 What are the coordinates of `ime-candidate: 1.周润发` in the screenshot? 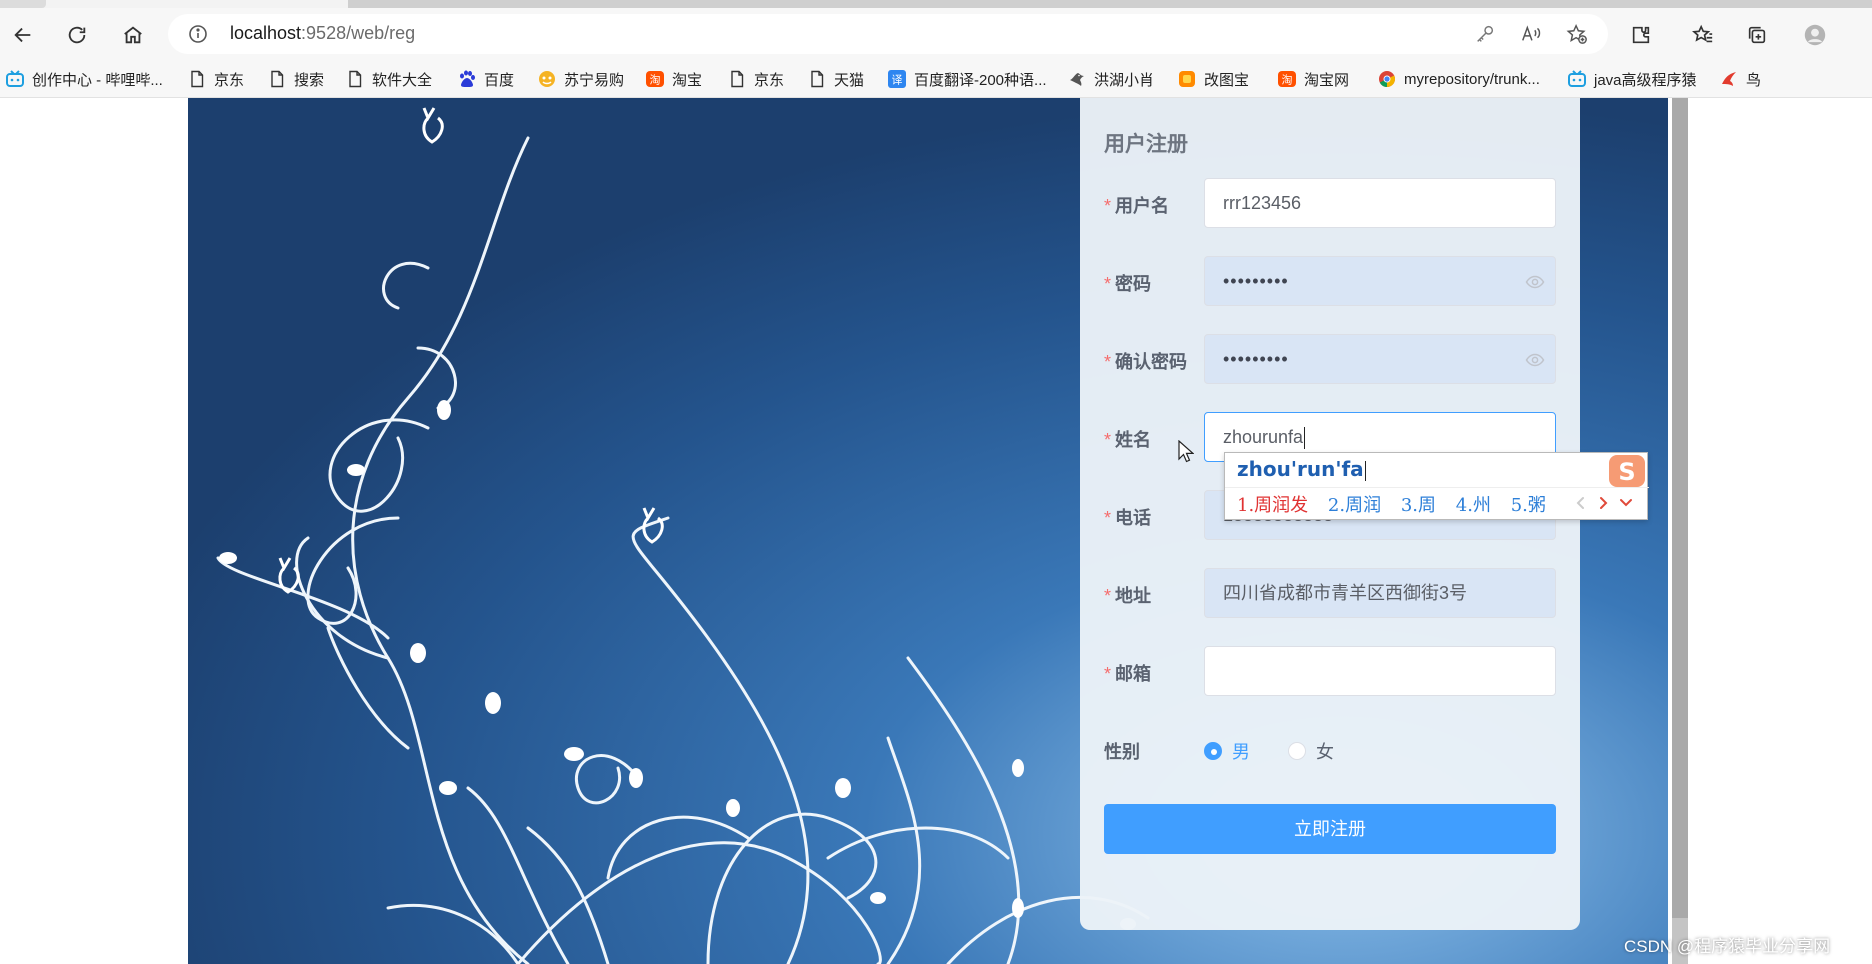 It's located at (1272, 505).